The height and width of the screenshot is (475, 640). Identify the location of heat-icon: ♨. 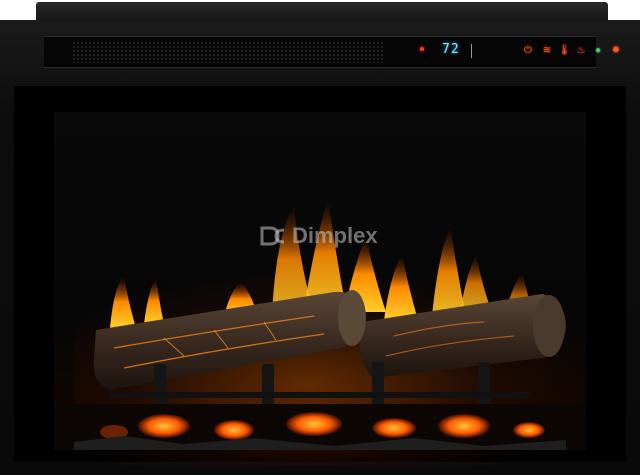
(581, 51).